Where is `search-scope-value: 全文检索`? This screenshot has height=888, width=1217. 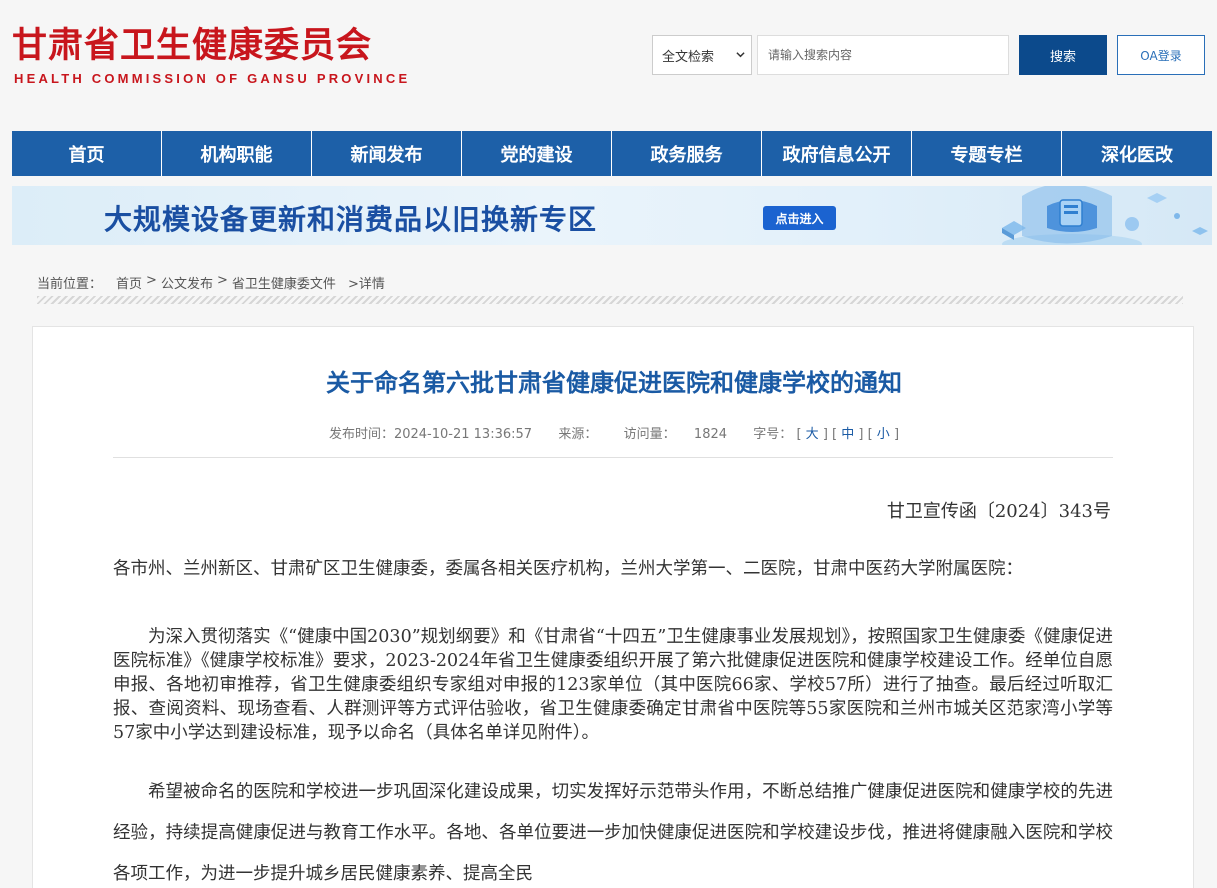 search-scope-value: 全文检索 is located at coordinates (688, 57).